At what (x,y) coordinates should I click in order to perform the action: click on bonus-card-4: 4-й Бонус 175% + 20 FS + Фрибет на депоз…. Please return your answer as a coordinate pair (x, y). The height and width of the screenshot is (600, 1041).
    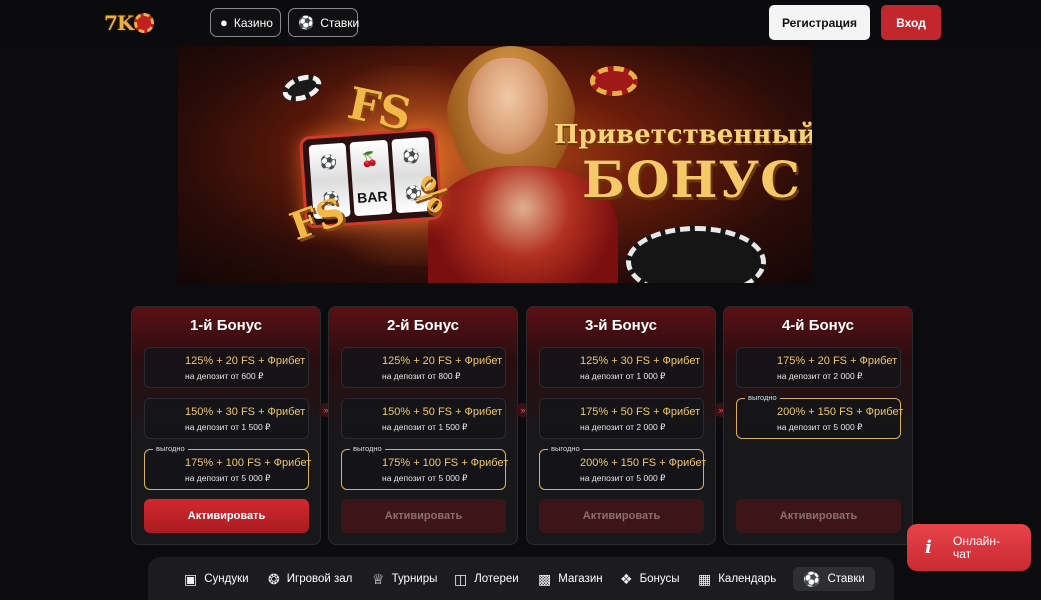
    Looking at the image, I should click on (818, 425).